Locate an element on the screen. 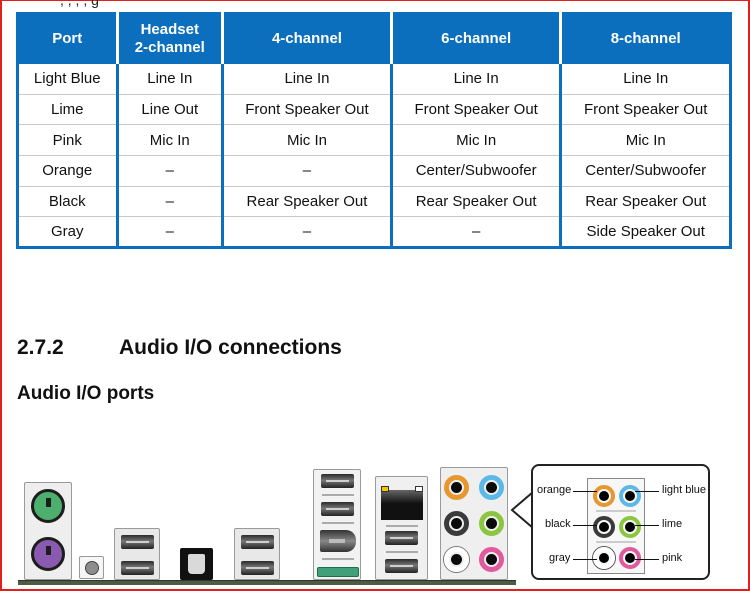 Image resolution: width=750 pixels, height=591 pixels. header-text: 2-channel is located at coordinates (169, 48).